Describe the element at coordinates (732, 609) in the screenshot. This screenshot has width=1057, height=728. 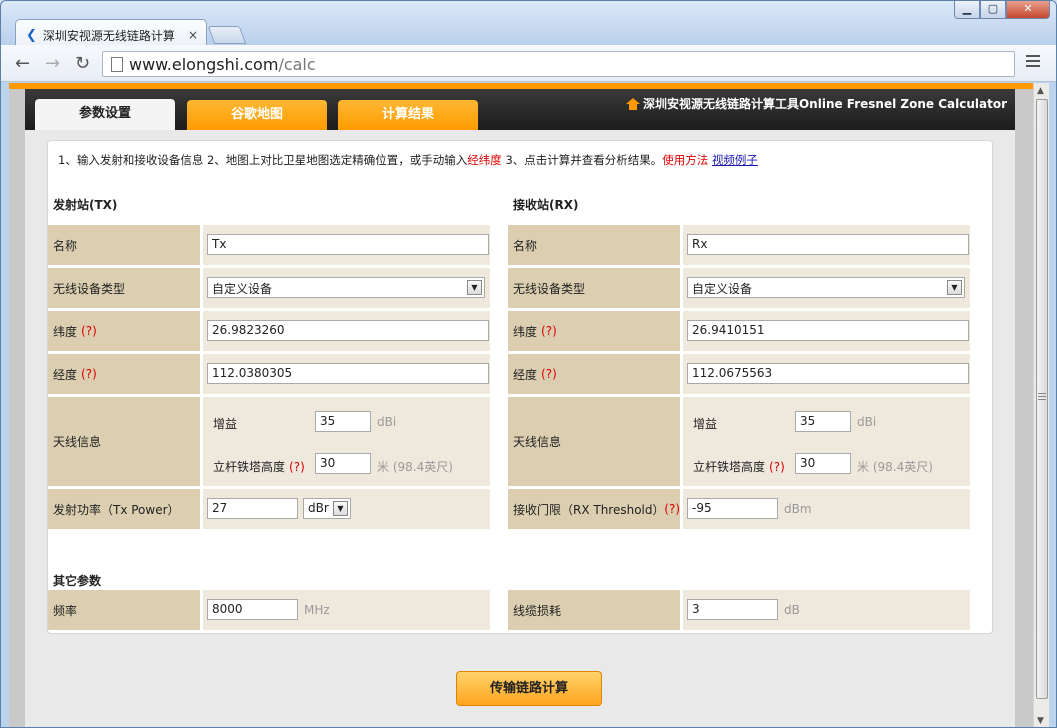
I see `cable-input: 3` at that location.